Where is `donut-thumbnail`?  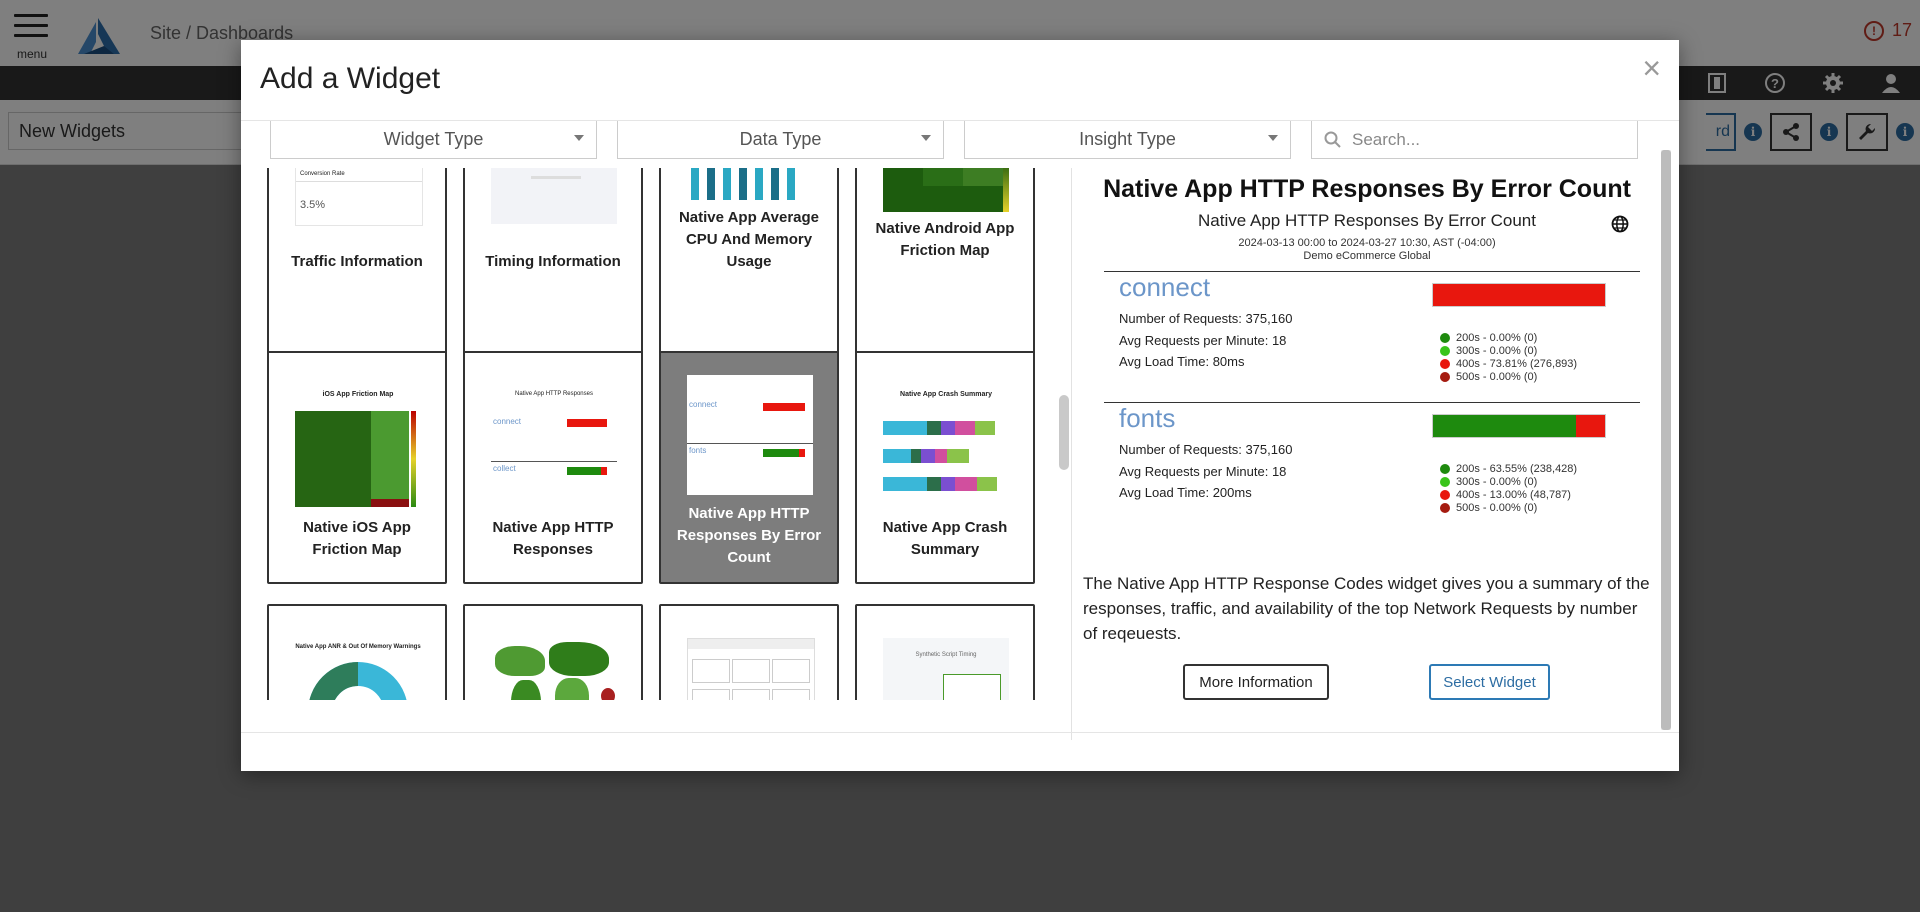
donut-thumbnail is located at coordinates (358, 681).